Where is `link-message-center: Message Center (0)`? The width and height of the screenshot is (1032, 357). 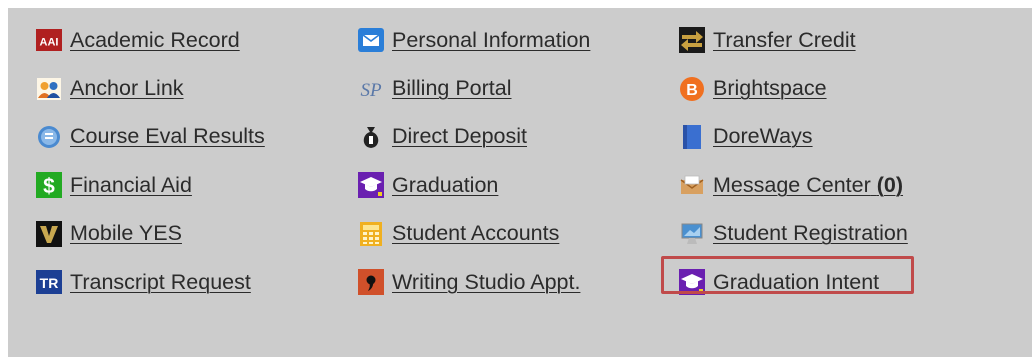
link-message-center: Message Center (0) is located at coordinates (792, 185).